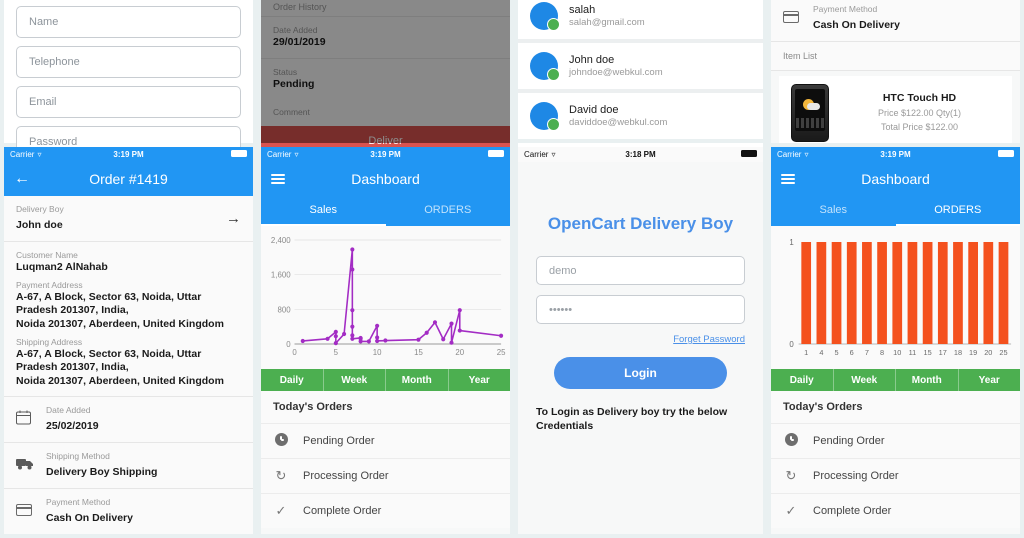 The height and width of the screenshot is (538, 1024). Describe the element at coordinates (640, 223) in the screenshot. I see `app-title: OpenCart Delivery Boy` at that location.